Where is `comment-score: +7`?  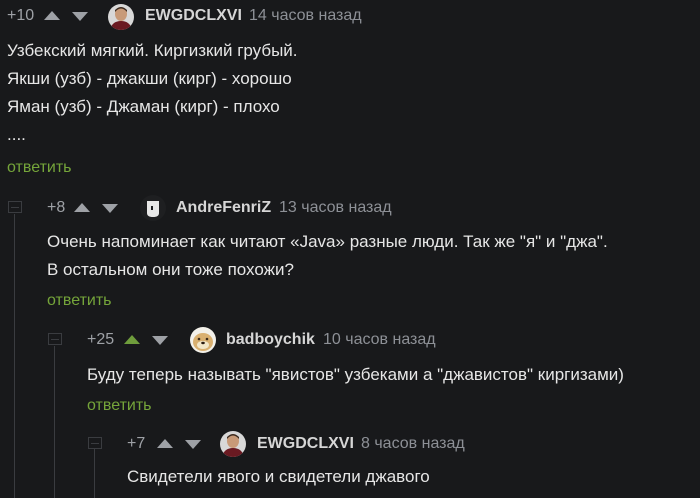
comment-score: +7 is located at coordinates (136, 443).